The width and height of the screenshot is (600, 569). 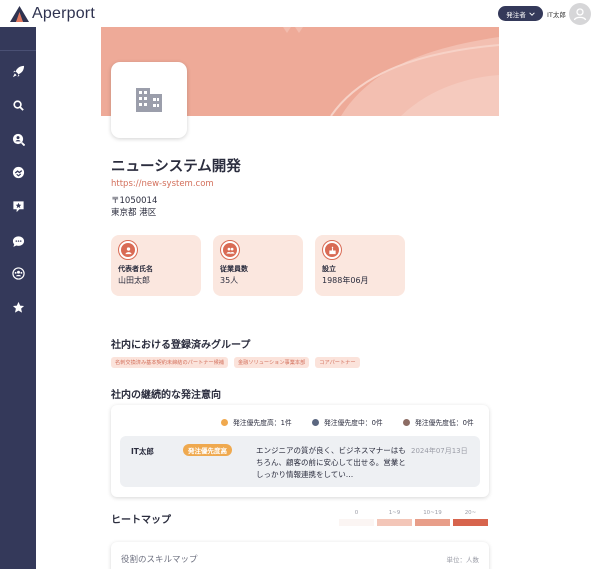 What do you see at coordinates (229, 280) in the screenshot?
I see `info-card-value: 35人` at bounding box center [229, 280].